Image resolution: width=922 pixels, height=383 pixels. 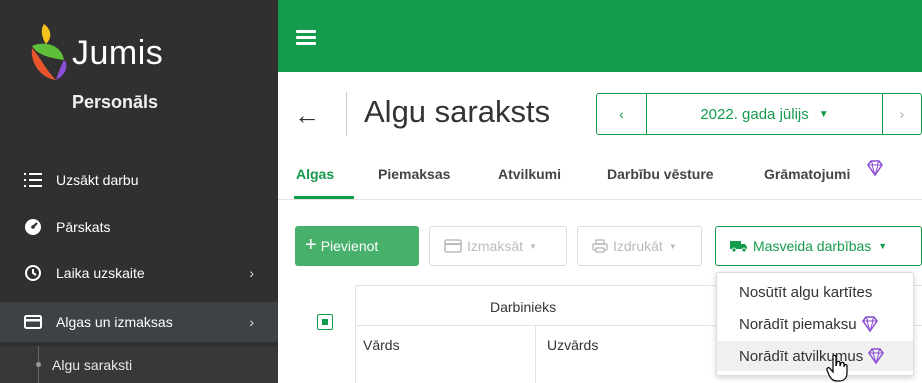 What do you see at coordinates (806, 292) in the screenshot?
I see `menu-item-label: Nosūtīt algu kartītes` at bounding box center [806, 292].